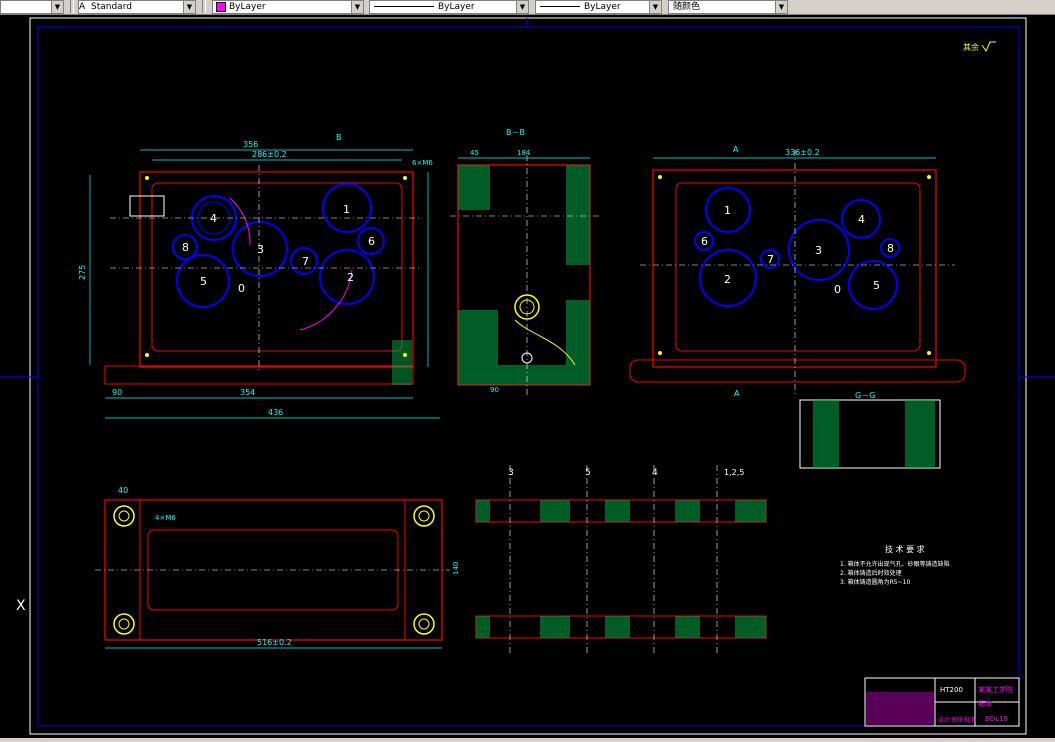  Describe the element at coordinates (272, 570) in the screenshot. I see `top-inner-outline` at that location.